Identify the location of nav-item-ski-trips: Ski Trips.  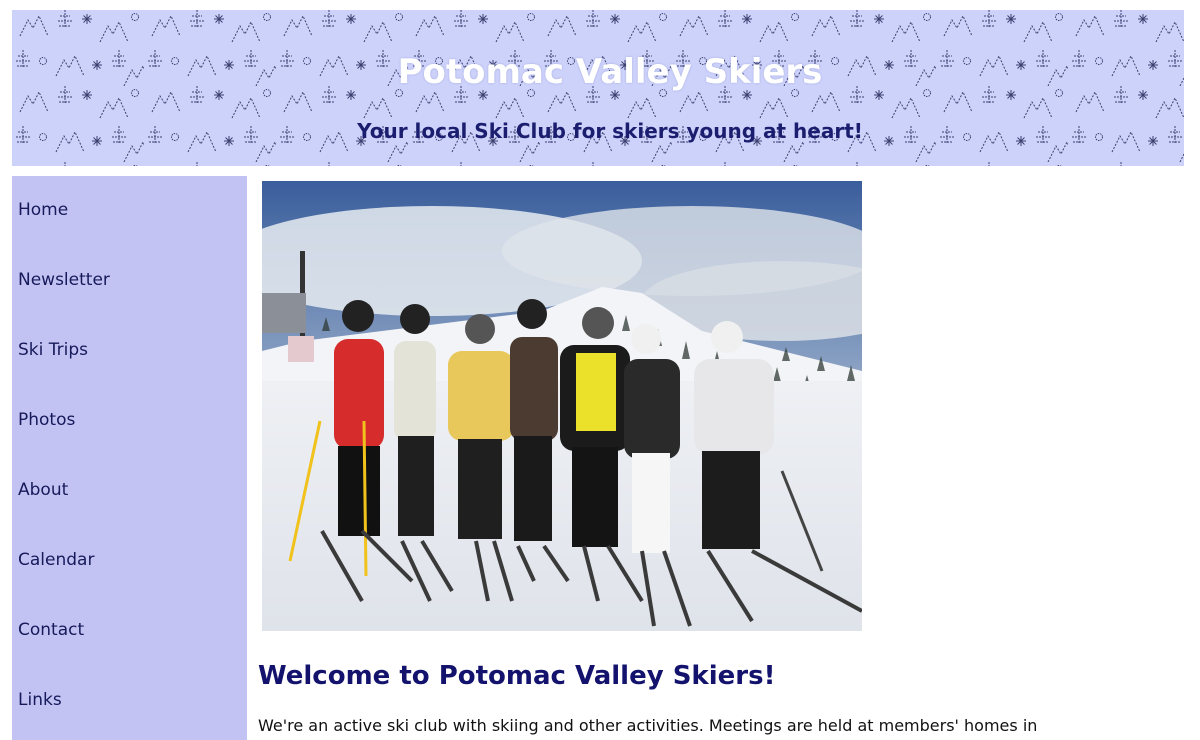
(53, 350).